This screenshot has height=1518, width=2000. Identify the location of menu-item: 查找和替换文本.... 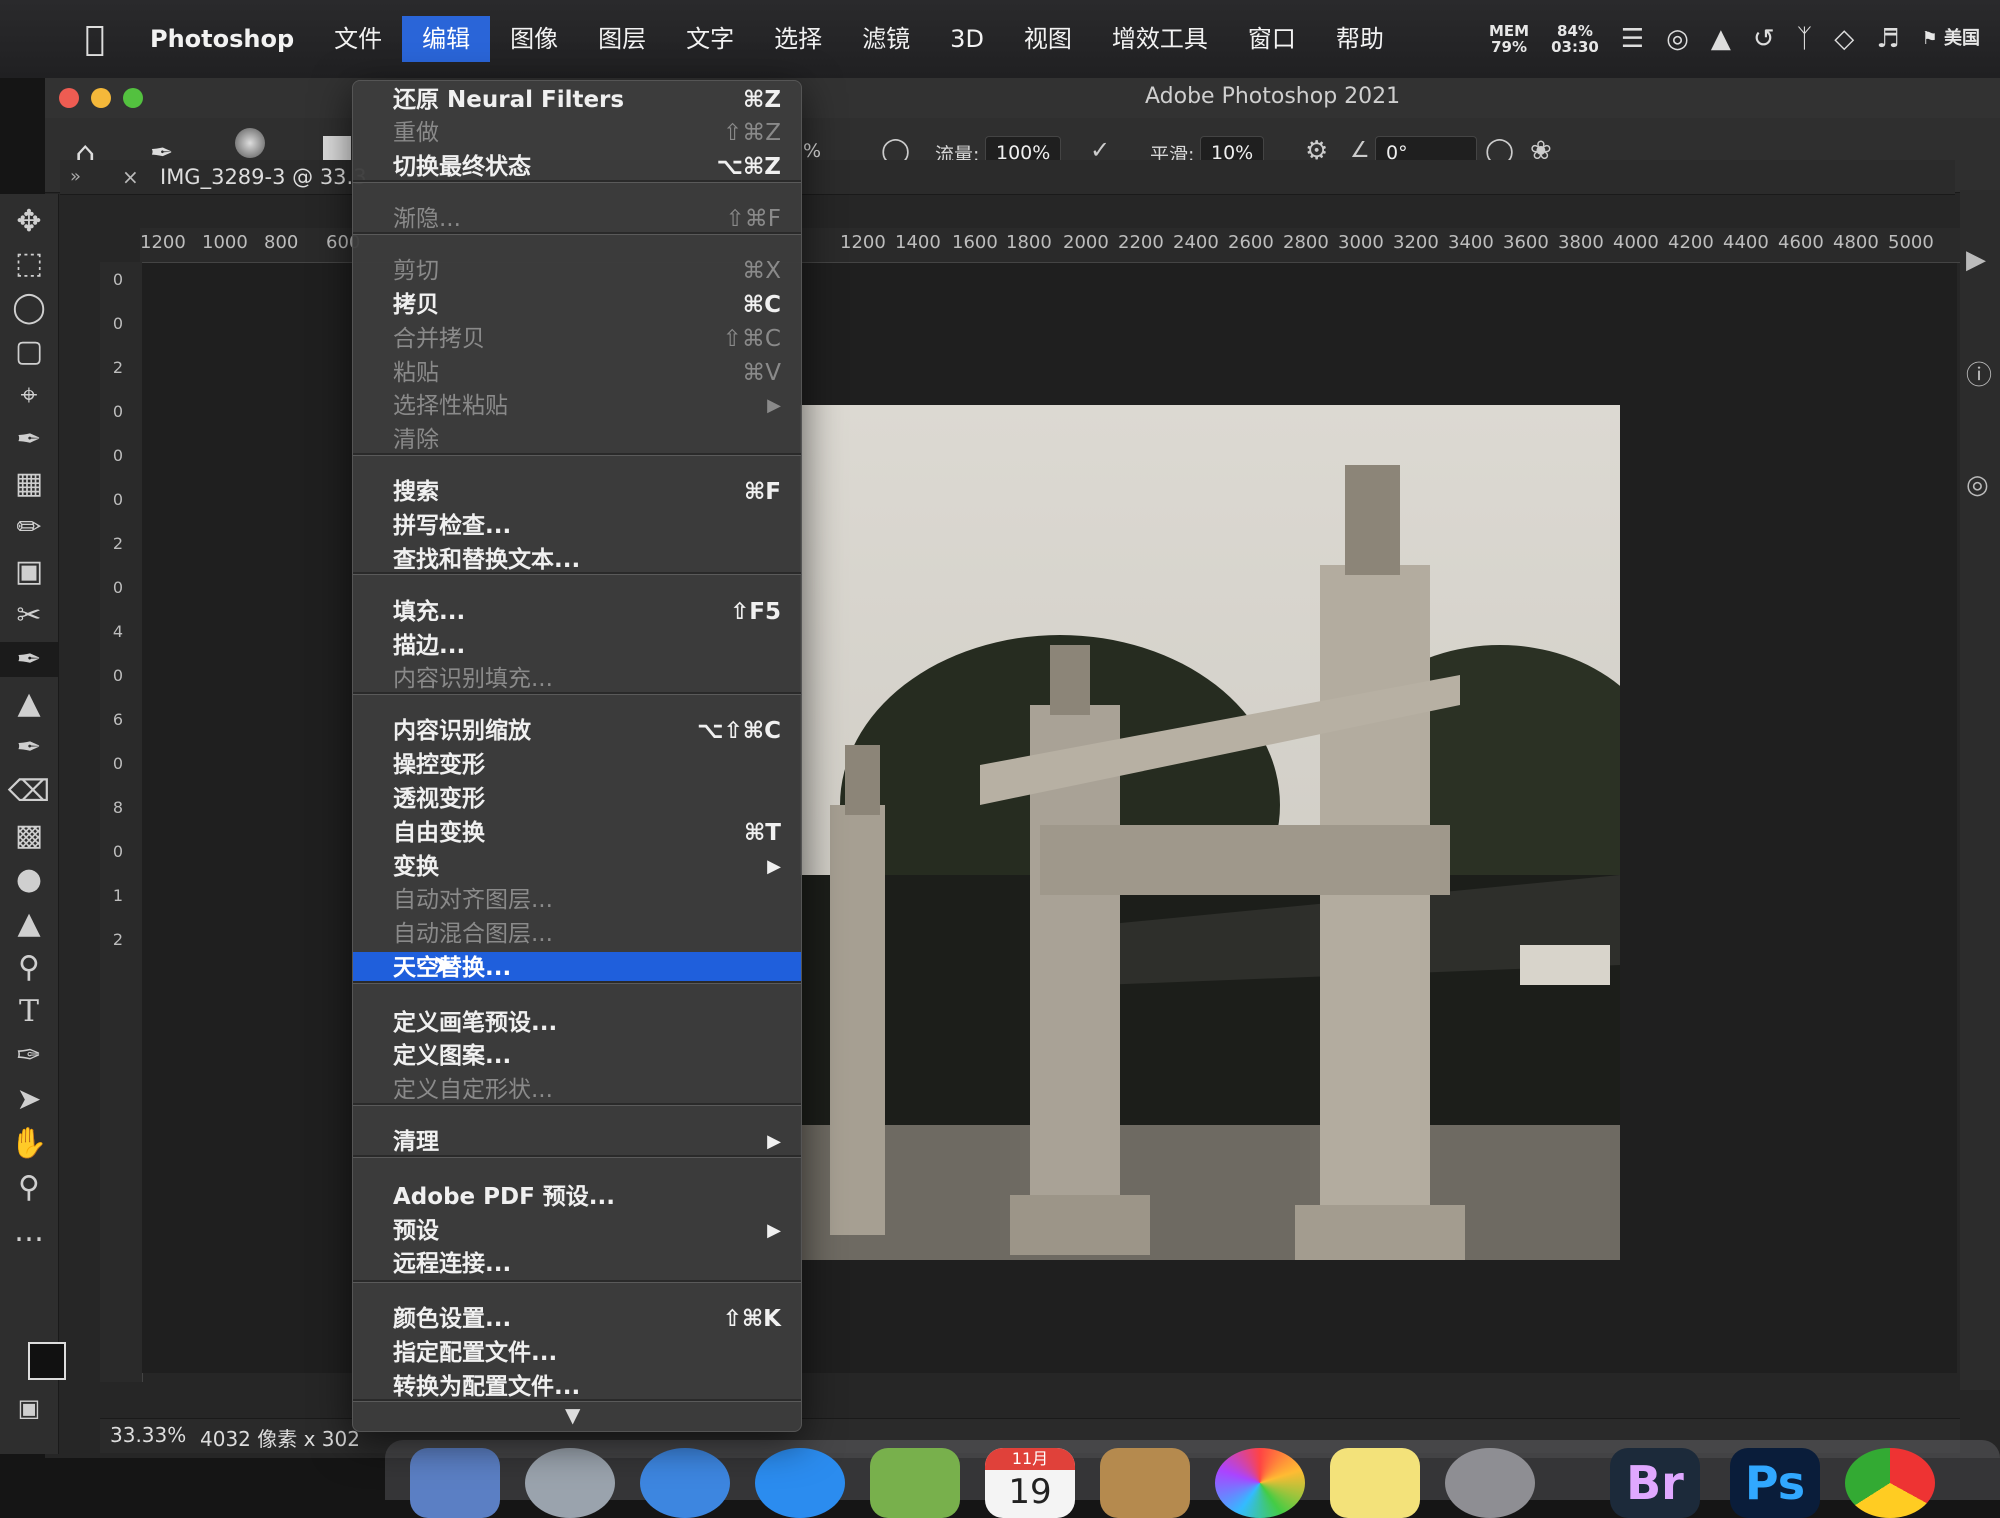
(577, 560).